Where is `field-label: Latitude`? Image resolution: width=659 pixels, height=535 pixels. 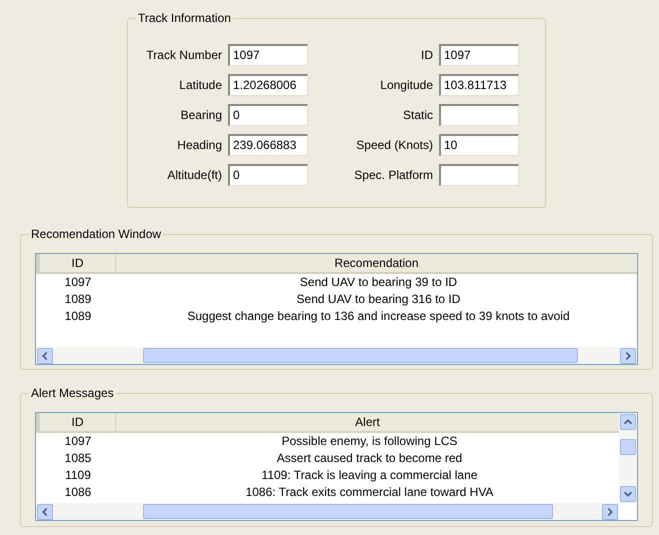
field-label: Latitude is located at coordinates (200, 85).